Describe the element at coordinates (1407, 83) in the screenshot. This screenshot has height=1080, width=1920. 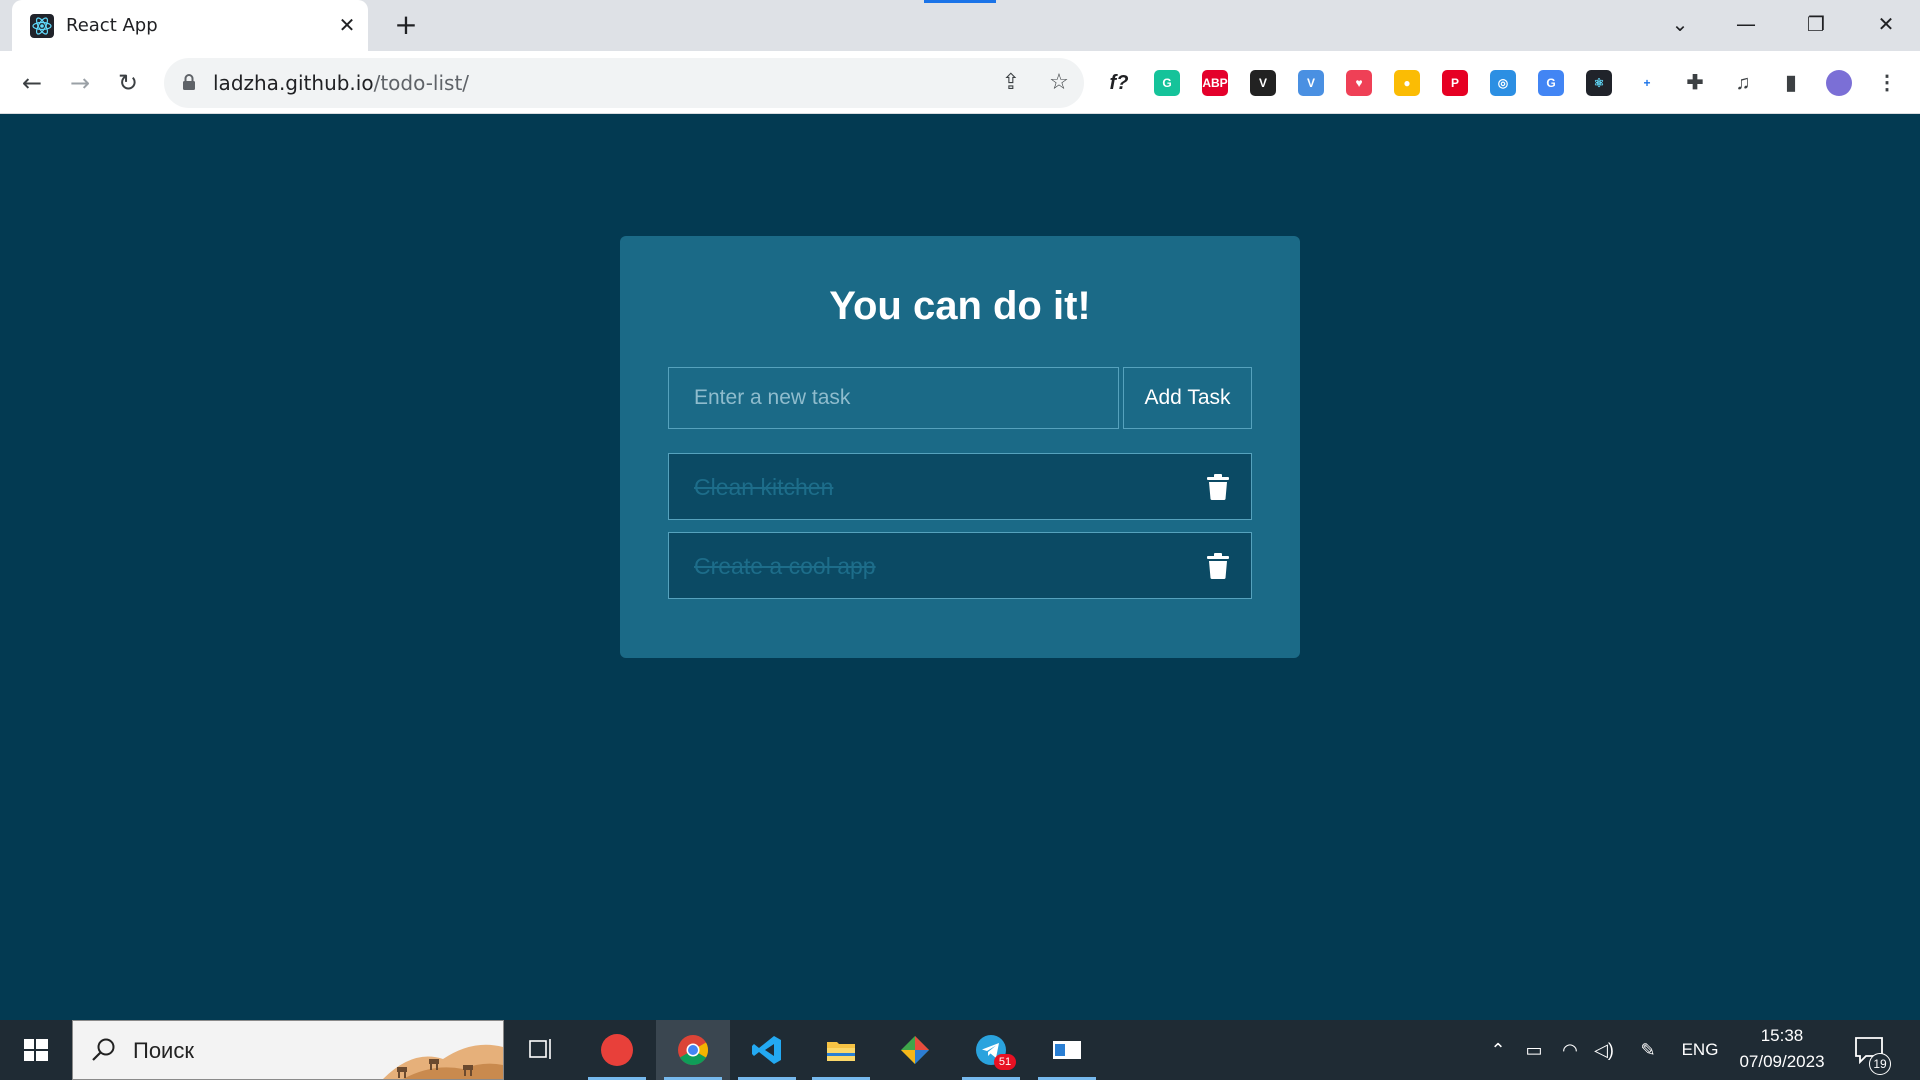
I see `keep-icon: ●` at that location.